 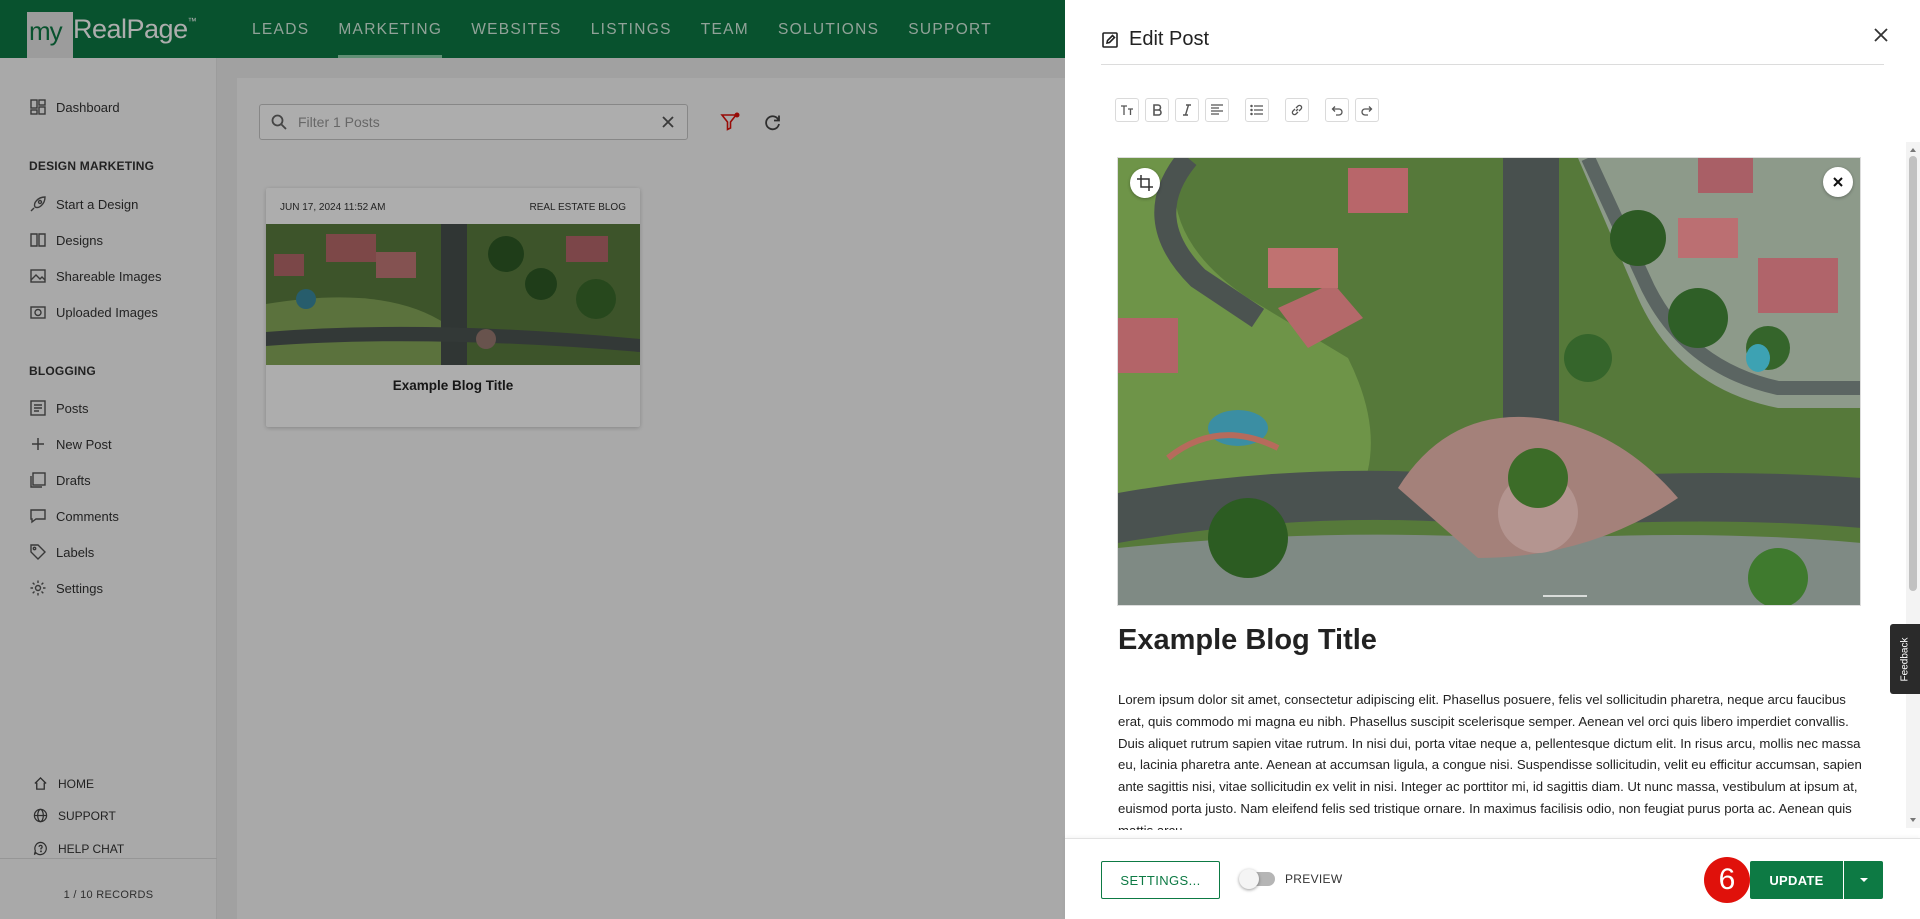 What do you see at coordinates (1169, 39) in the screenshot?
I see `drawer-title: Edit Post` at bounding box center [1169, 39].